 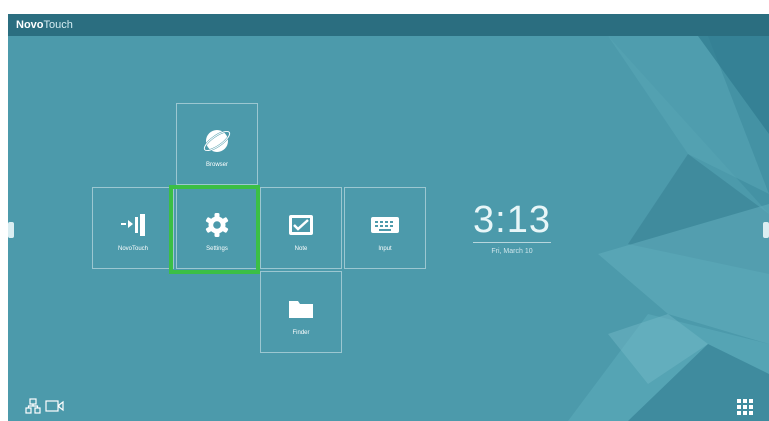 What do you see at coordinates (385, 225) in the screenshot?
I see `input-icon` at bounding box center [385, 225].